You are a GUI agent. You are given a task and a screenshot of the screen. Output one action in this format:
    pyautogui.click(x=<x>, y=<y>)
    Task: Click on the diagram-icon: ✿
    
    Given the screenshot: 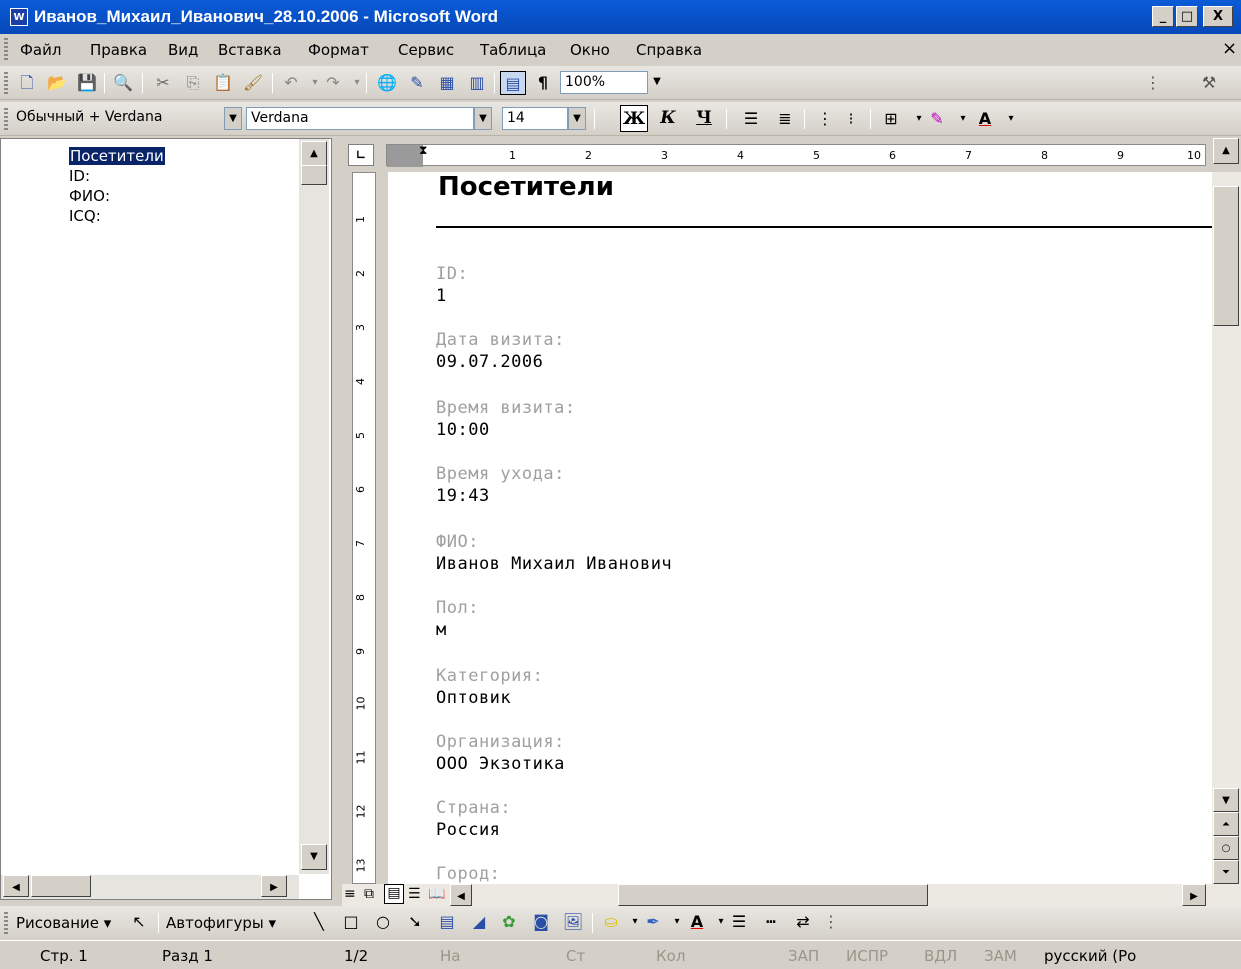 What is the action you would take?
    pyautogui.click(x=509, y=922)
    